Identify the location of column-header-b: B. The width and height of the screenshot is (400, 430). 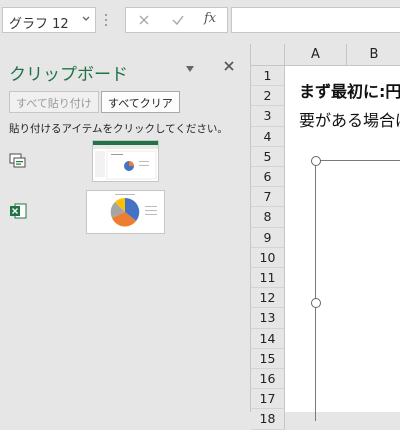
(373, 55).